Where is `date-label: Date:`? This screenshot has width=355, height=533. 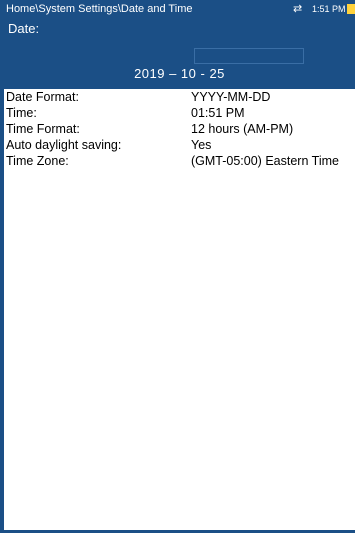
date-label: Date: is located at coordinates (24, 28).